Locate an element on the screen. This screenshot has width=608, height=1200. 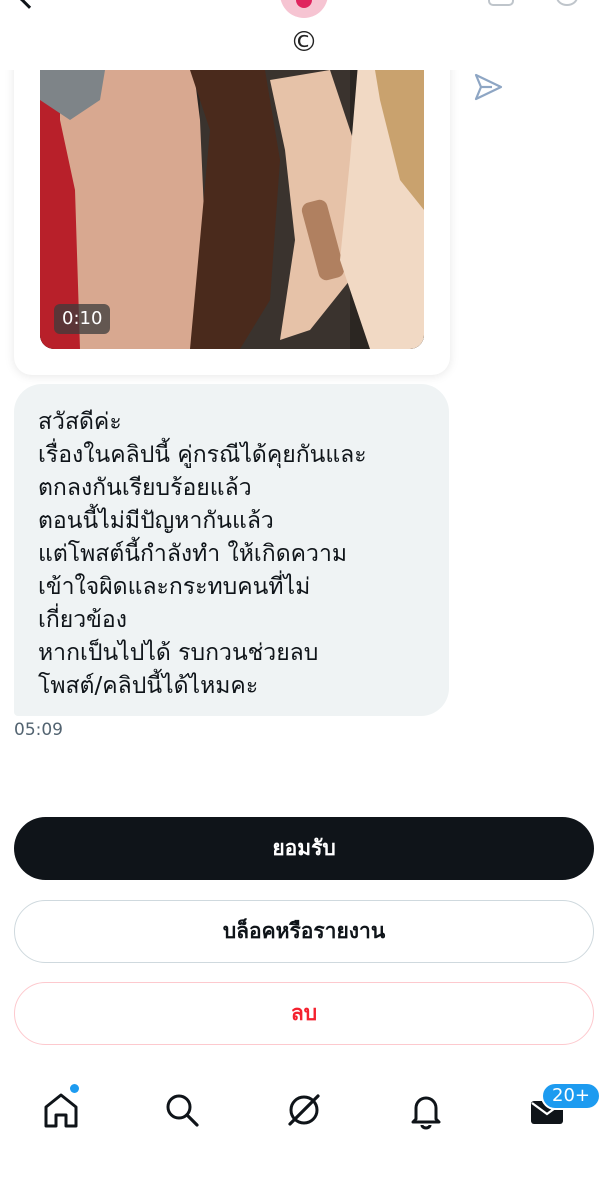
video-call-icon is located at coordinates (501, 3).